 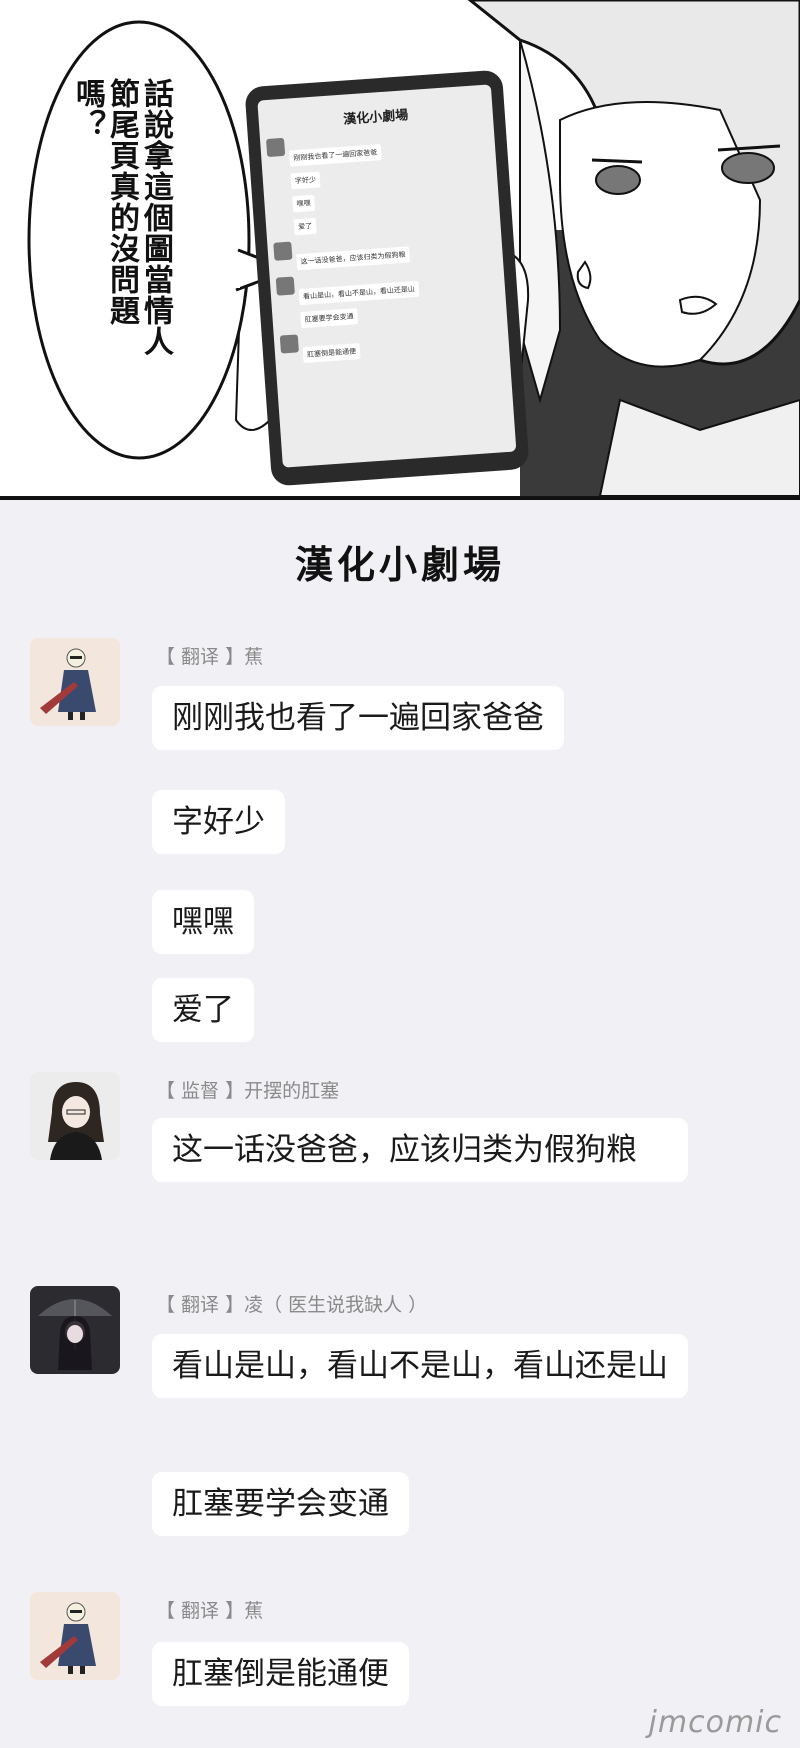 What do you see at coordinates (203, 1010) in the screenshot?
I see `message-bubble: 爱了` at bounding box center [203, 1010].